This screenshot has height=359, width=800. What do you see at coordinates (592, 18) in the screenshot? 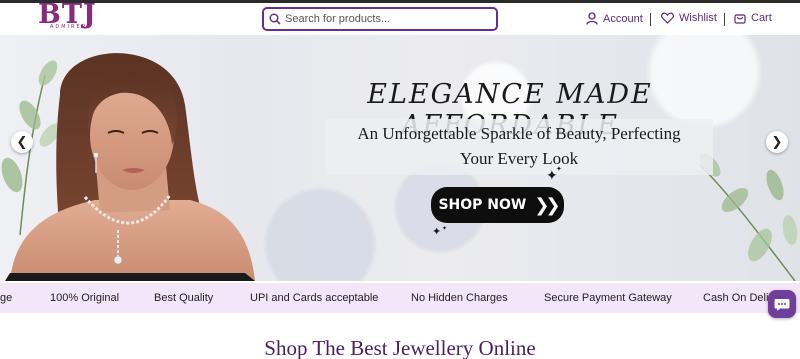
I see `user-icon` at bounding box center [592, 18].